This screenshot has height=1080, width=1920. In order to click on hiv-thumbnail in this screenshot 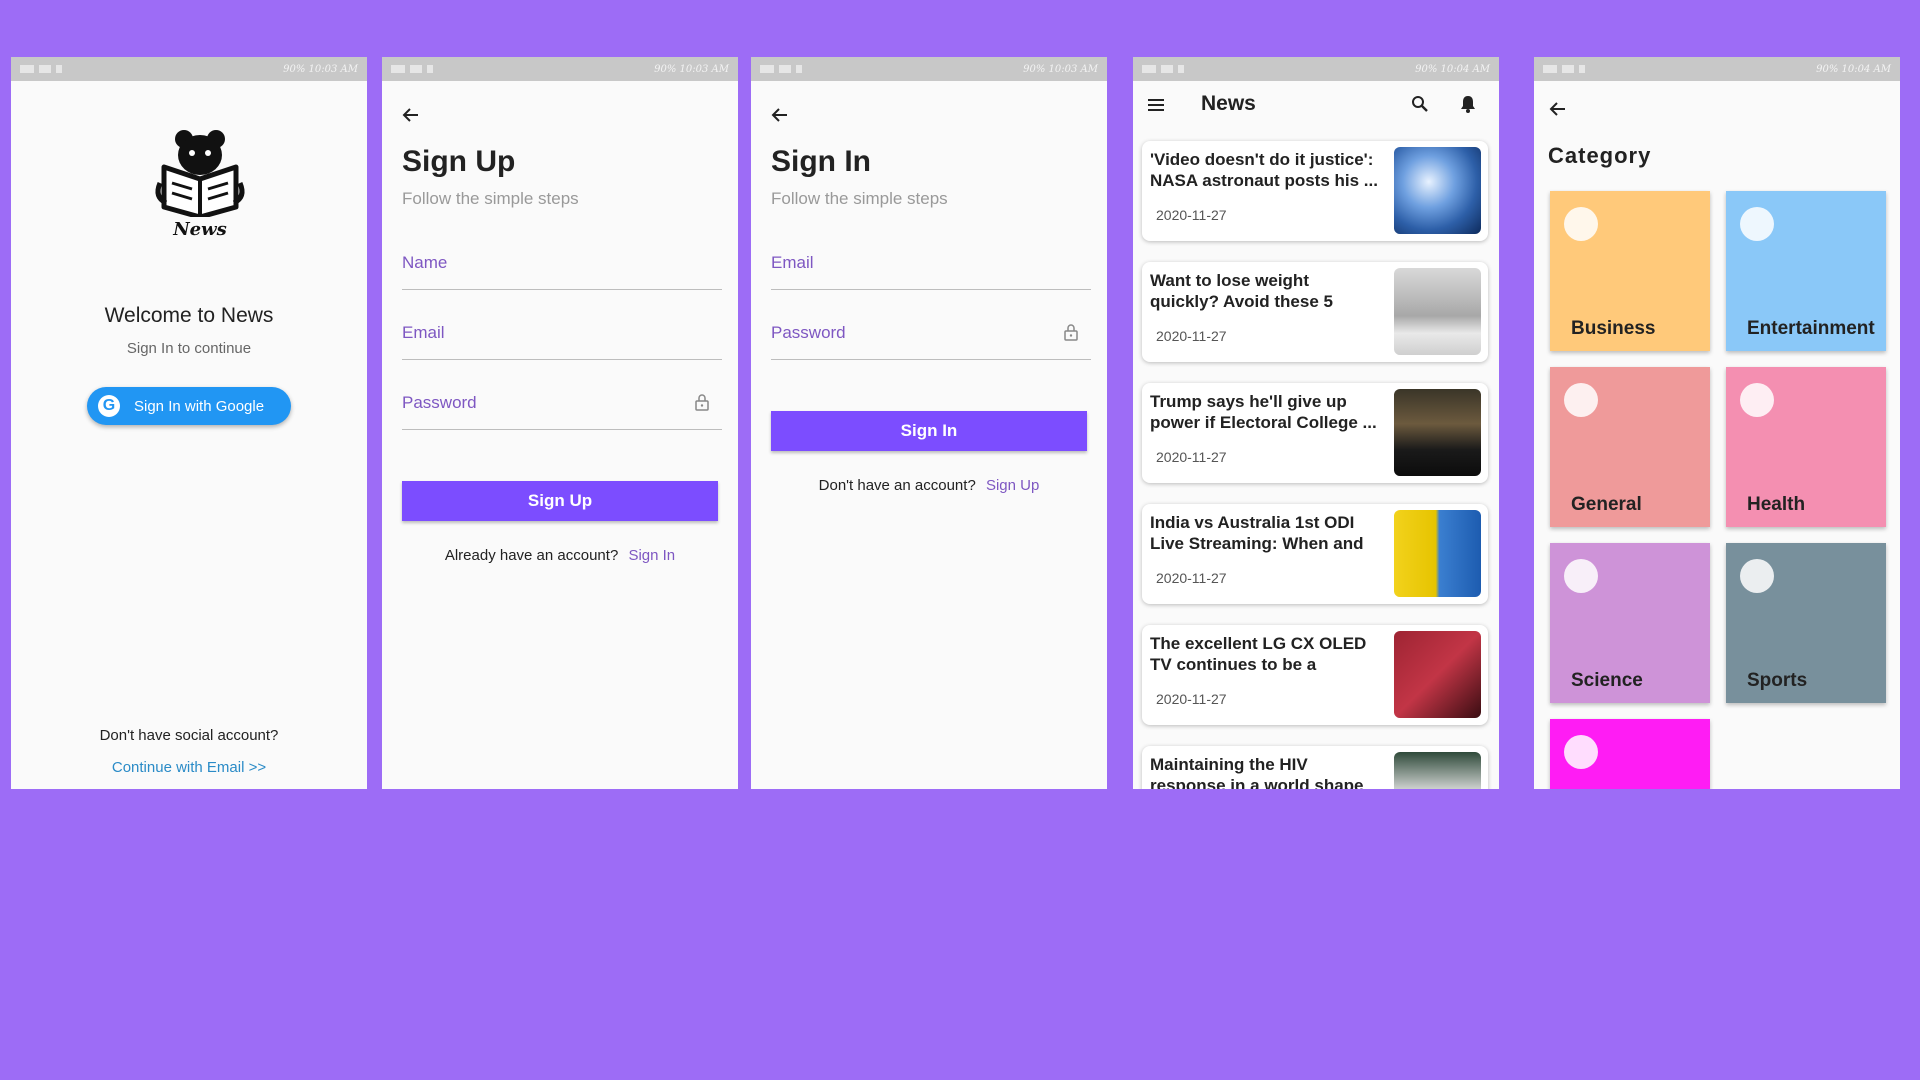, I will do `click(1437, 770)`.